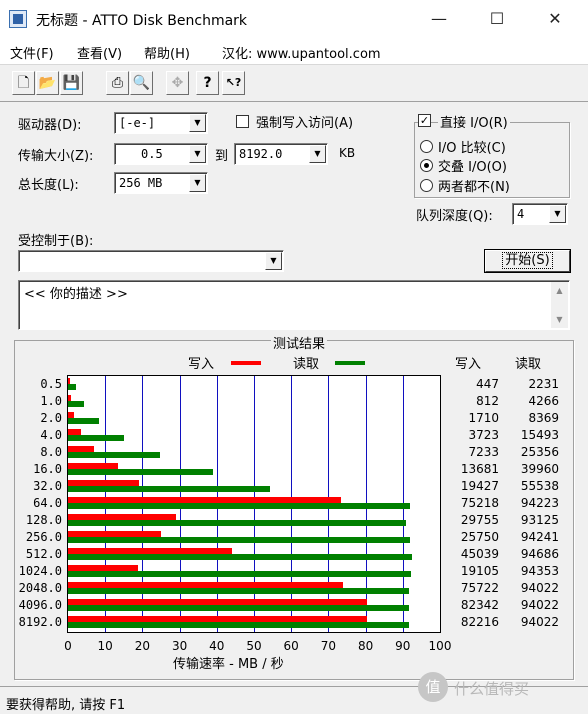 This screenshot has width=588, height=714. I want to click on help-icon: ?, so click(207, 83).